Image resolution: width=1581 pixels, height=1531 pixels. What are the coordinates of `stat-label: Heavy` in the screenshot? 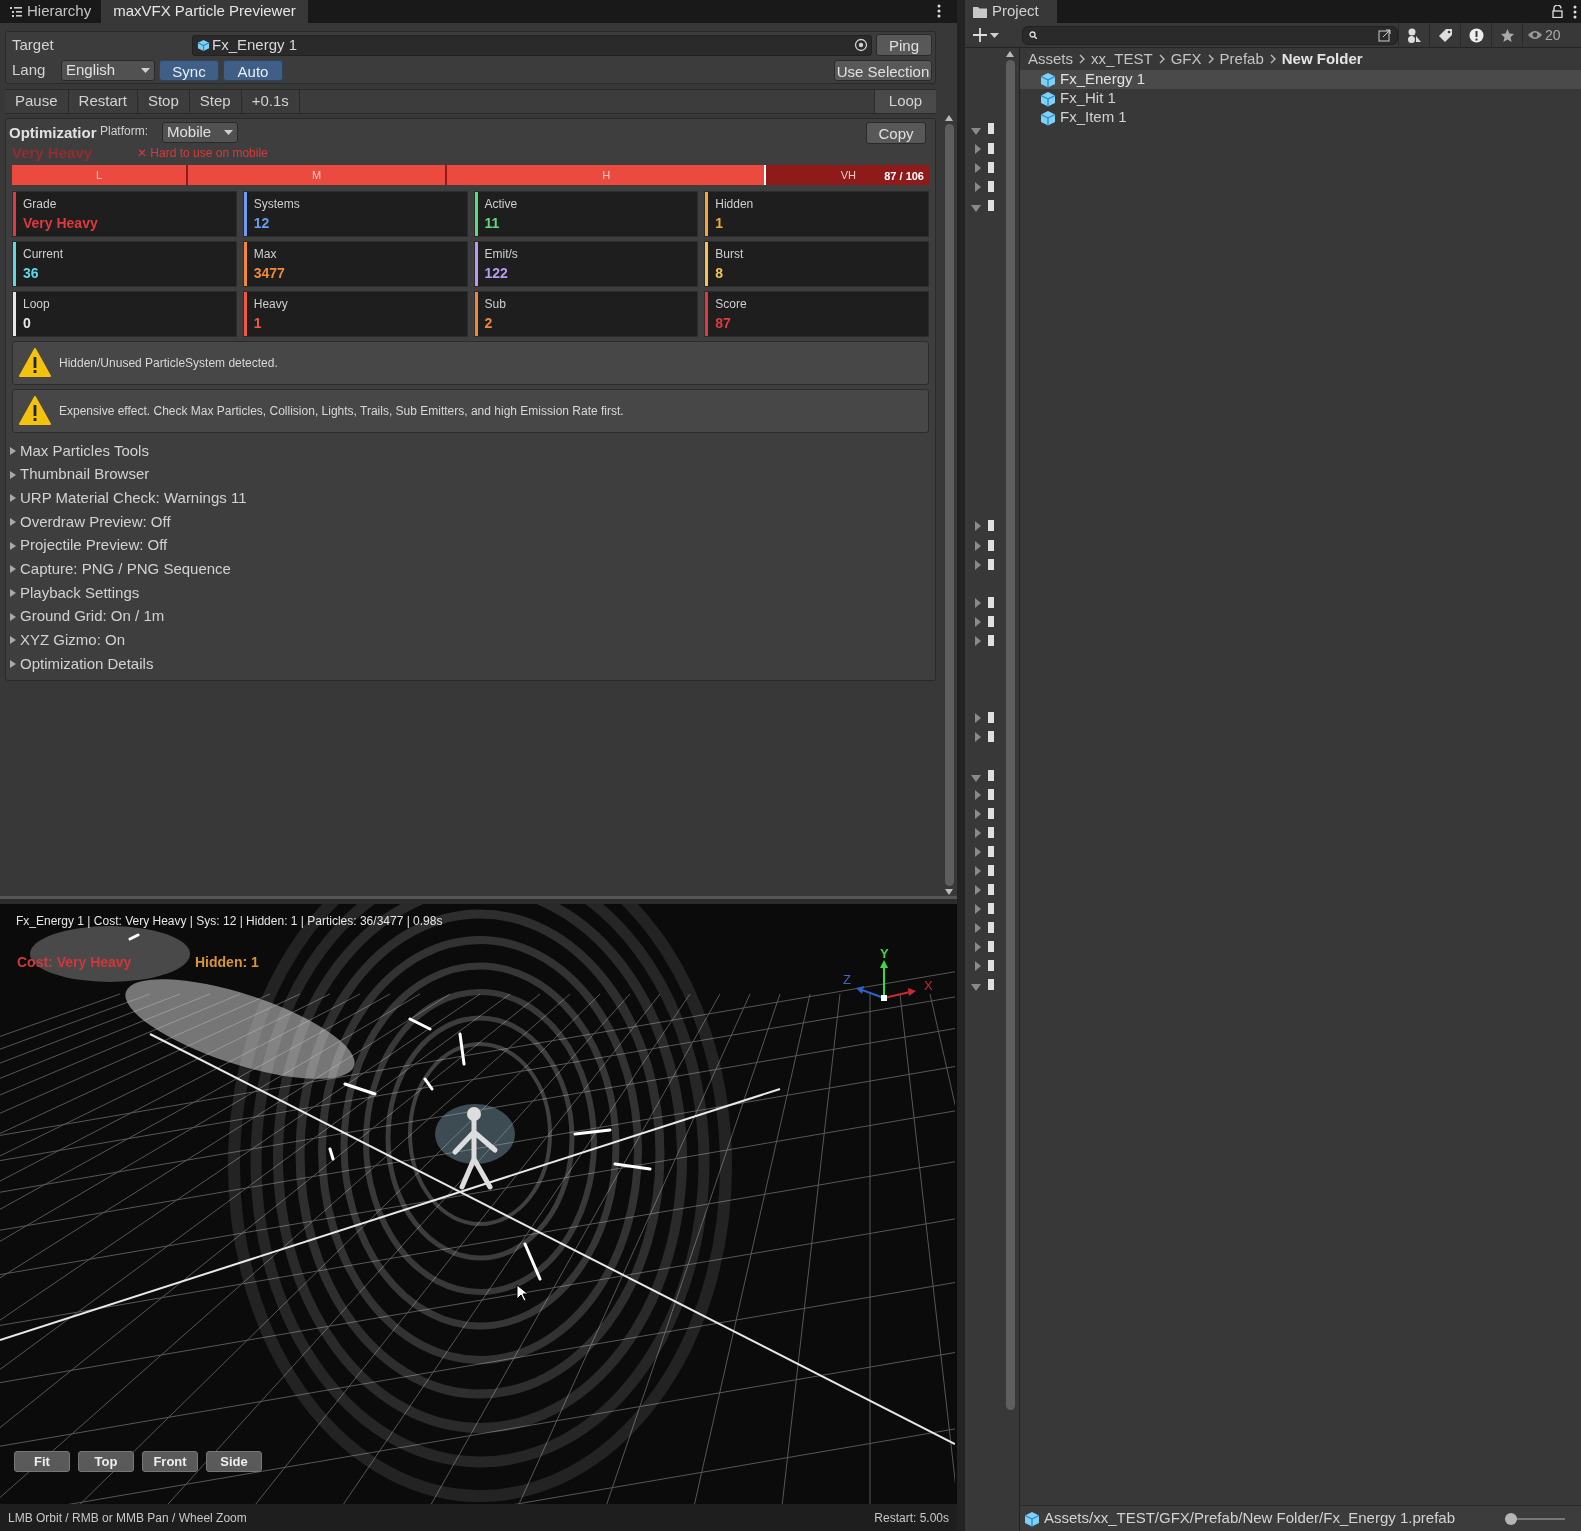 It's located at (271, 304).